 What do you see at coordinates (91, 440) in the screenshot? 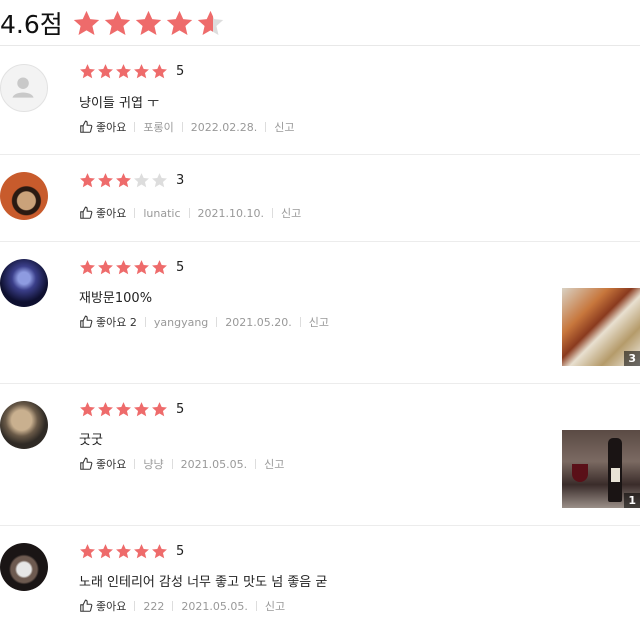
I see `review-text: 굿굿` at bounding box center [91, 440].